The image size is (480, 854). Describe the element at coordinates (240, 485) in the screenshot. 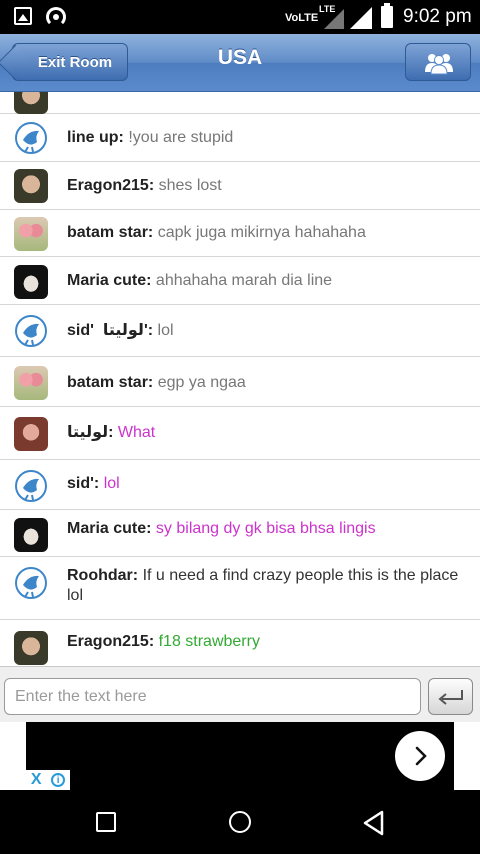

I see `message-row: sid': lol` at that location.